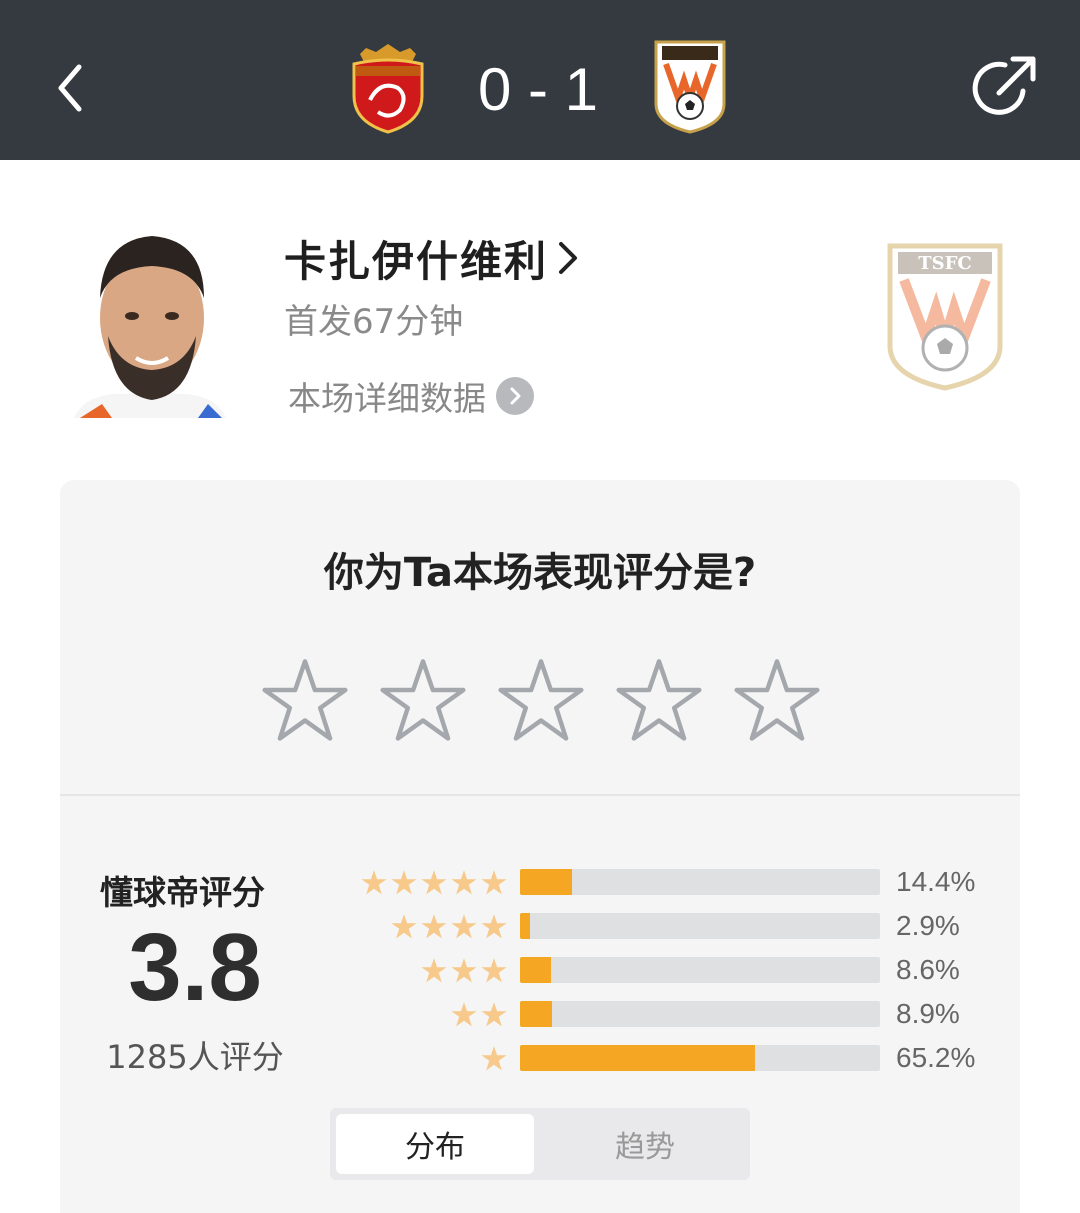 The image size is (1080, 1213). I want to click on home-team-logo, so click(388, 88).